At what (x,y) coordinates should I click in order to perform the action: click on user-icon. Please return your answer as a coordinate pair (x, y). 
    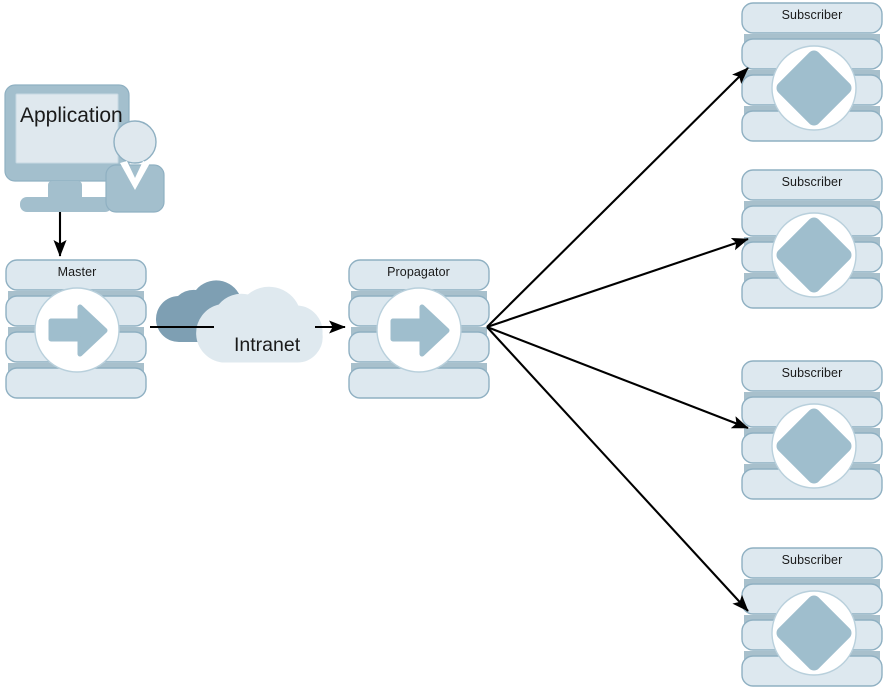
    Looking at the image, I should click on (135, 142).